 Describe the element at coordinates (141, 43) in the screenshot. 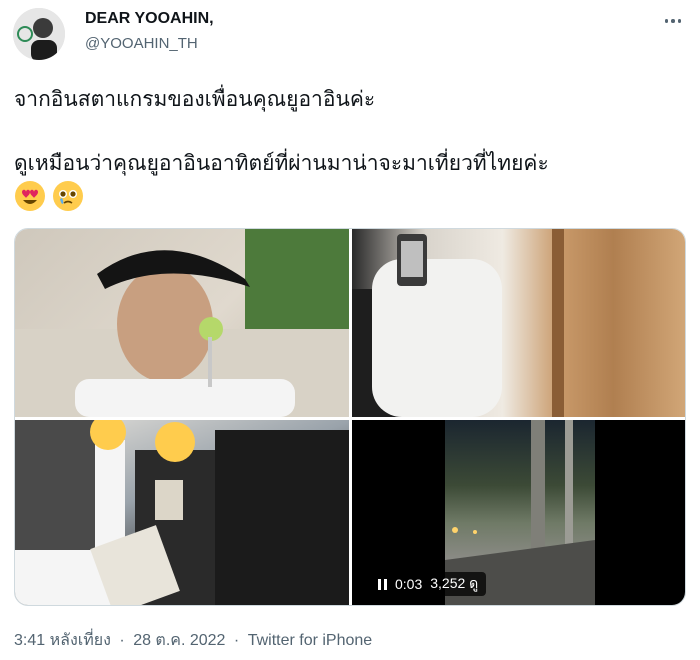

I see `author-handle: @YOOAHIN_TH` at that location.